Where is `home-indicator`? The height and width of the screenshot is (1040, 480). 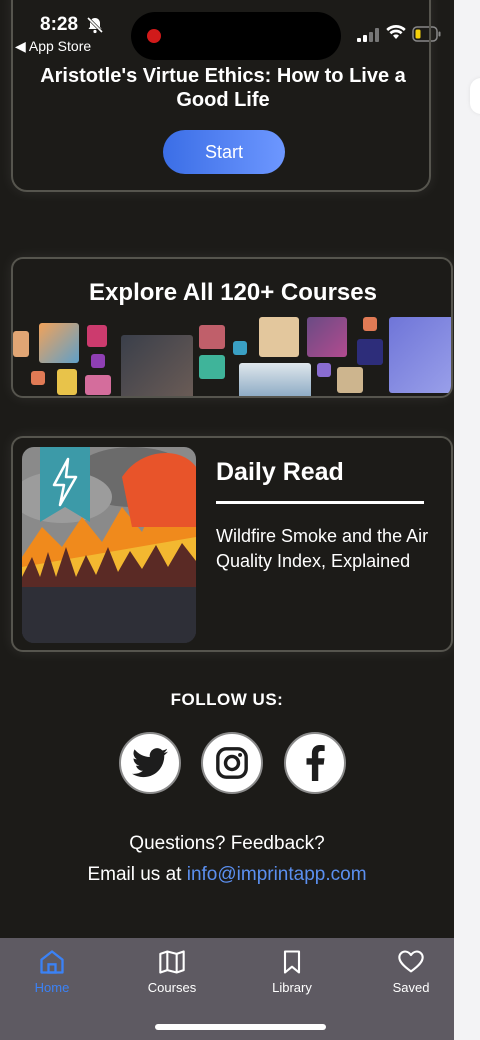
home-indicator is located at coordinates (240, 1027).